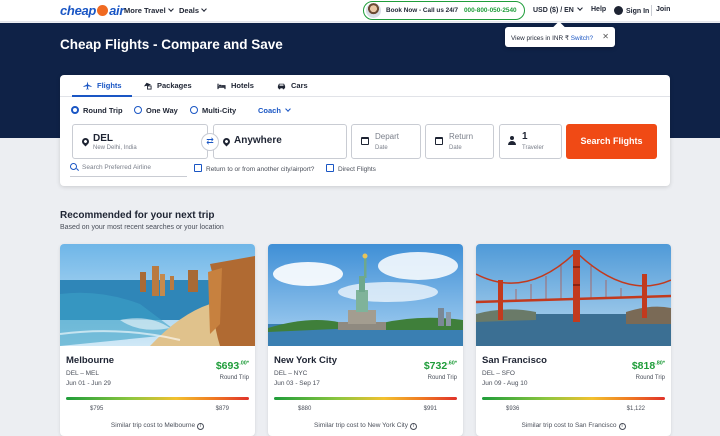  I want to click on currency-language-selector: USD ($) / EN, so click(558, 9).